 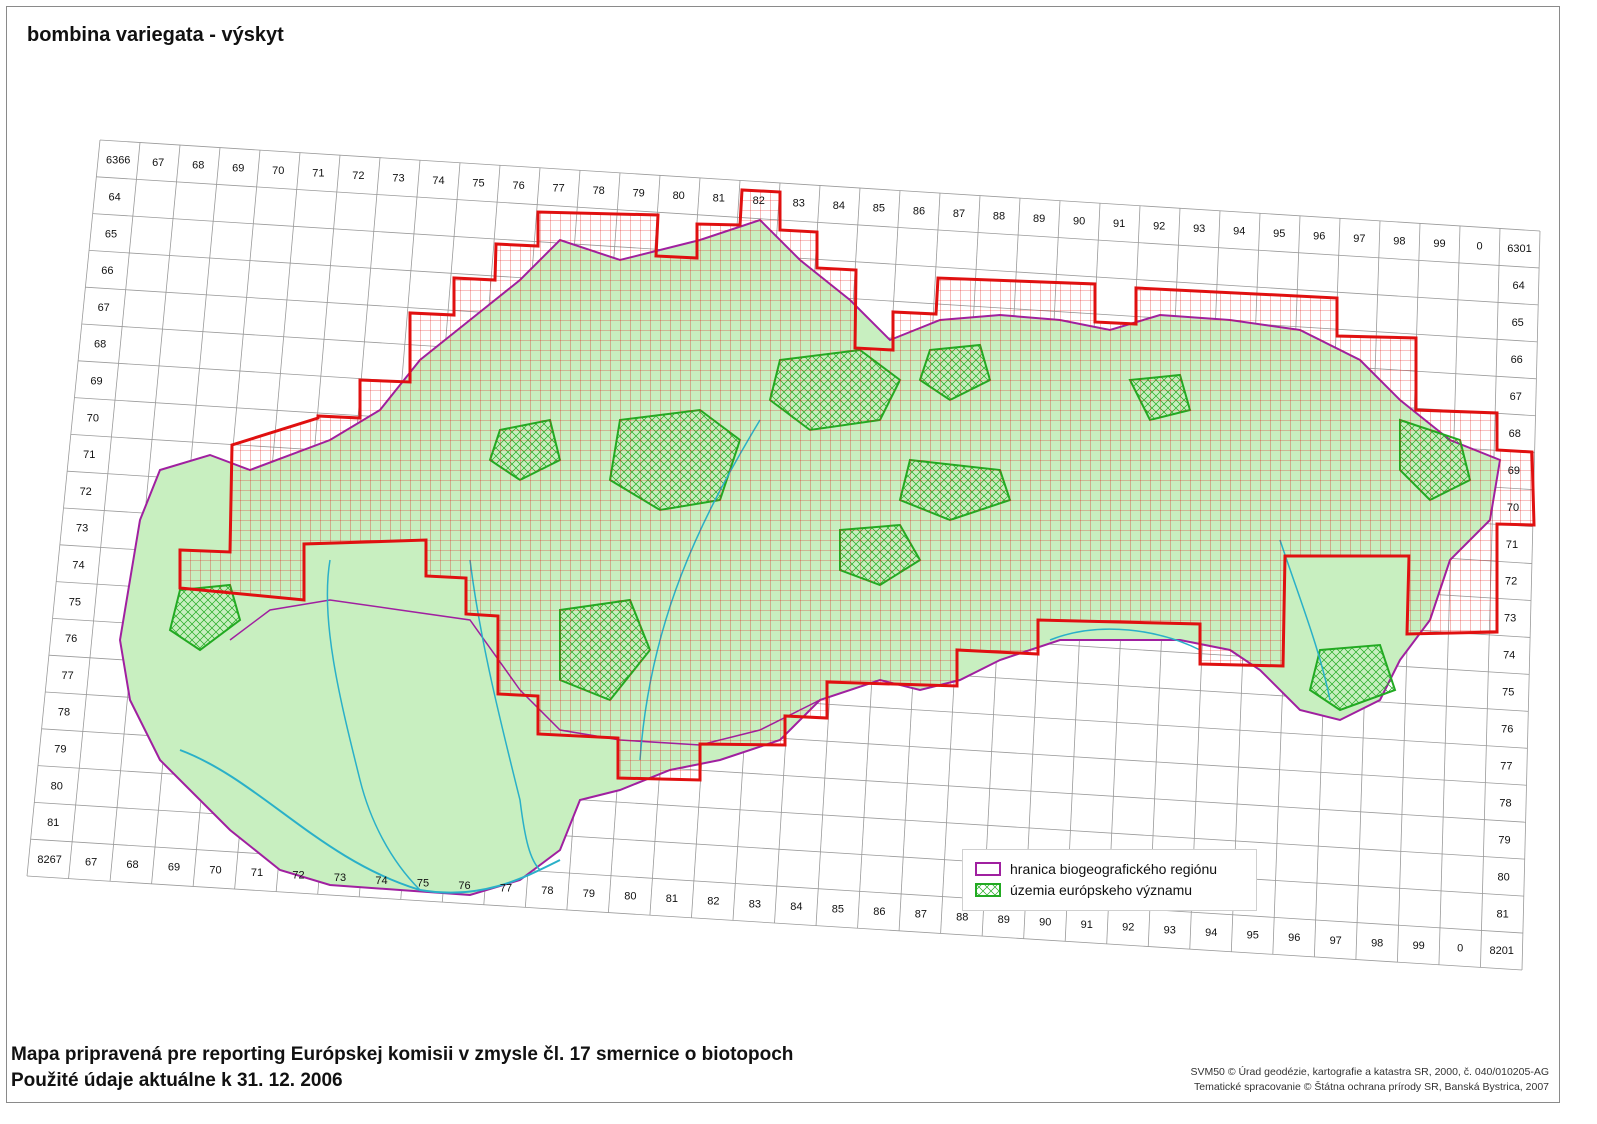 I want to click on grid-label-top: 81, so click(x=719, y=199).